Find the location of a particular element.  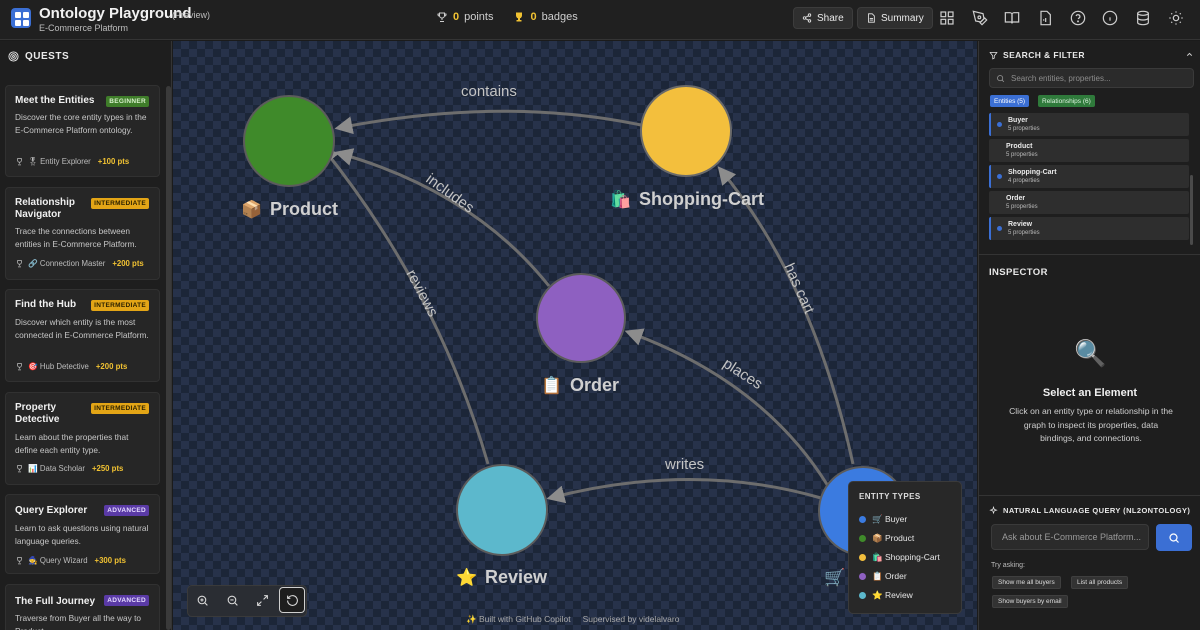

suggestion-chip-buyers: Show me all buyers is located at coordinates (1026, 582).